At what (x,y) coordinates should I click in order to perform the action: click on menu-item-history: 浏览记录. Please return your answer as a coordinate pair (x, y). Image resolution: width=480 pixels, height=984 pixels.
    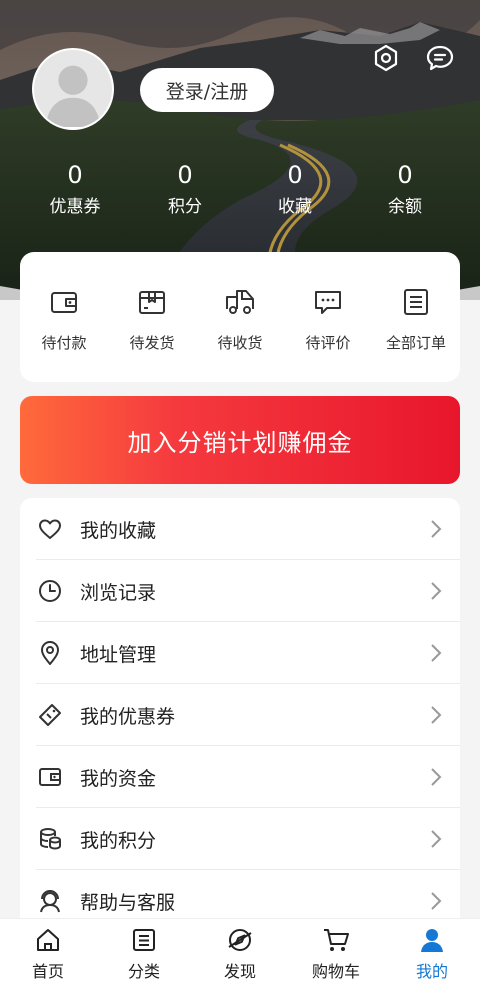
    Looking at the image, I should click on (240, 591).